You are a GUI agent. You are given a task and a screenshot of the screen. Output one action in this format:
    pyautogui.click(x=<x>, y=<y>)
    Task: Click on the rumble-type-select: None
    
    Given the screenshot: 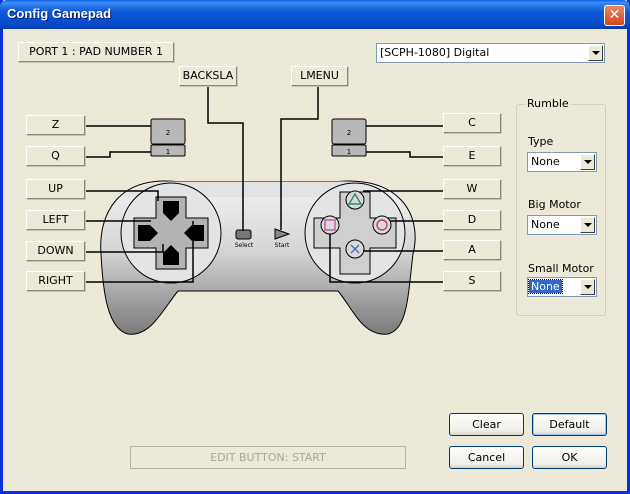 What is the action you would take?
    pyautogui.click(x=562, y=162)
    